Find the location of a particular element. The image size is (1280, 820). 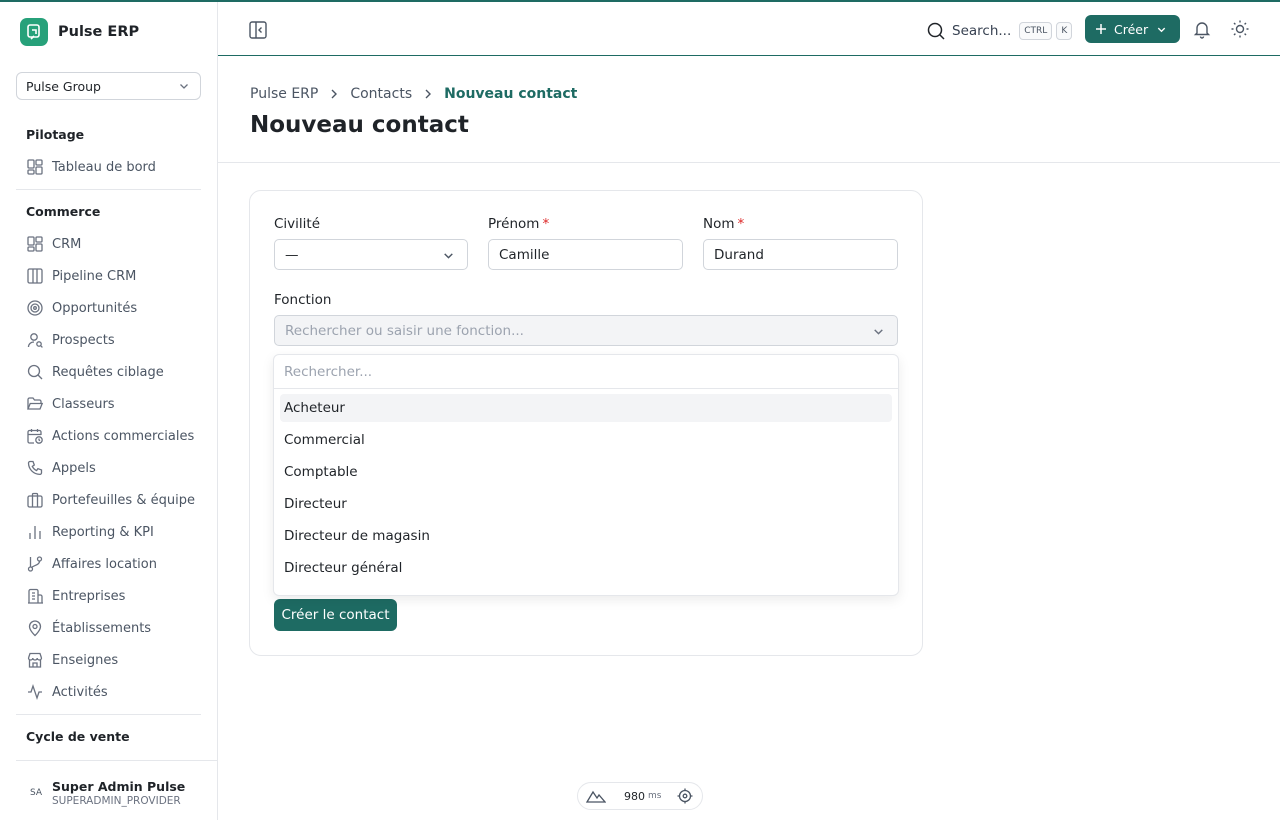

sidebar-item-label: Prospects is located at coordinates (83, 340).